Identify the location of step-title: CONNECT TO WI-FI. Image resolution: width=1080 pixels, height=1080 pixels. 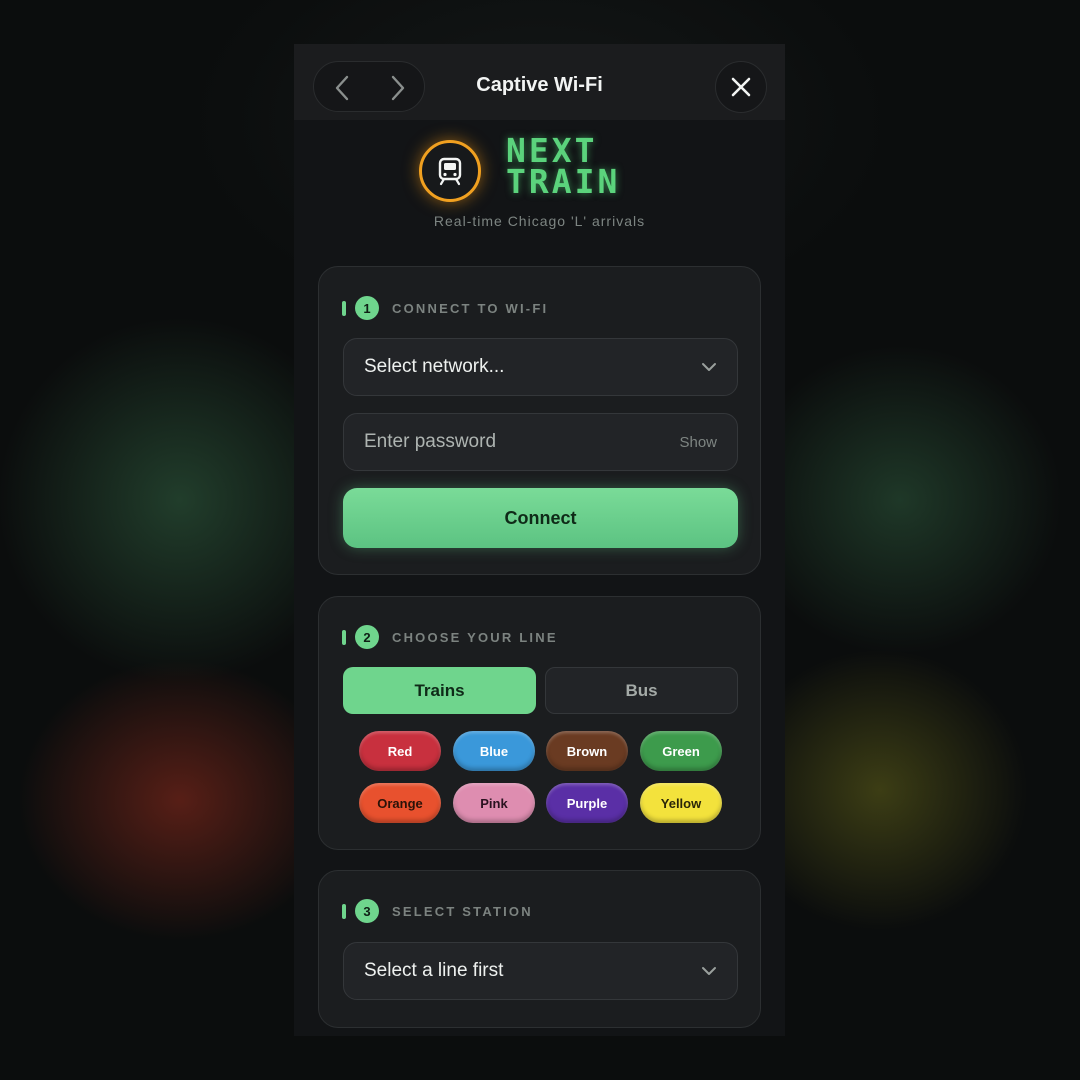
(470, 308).